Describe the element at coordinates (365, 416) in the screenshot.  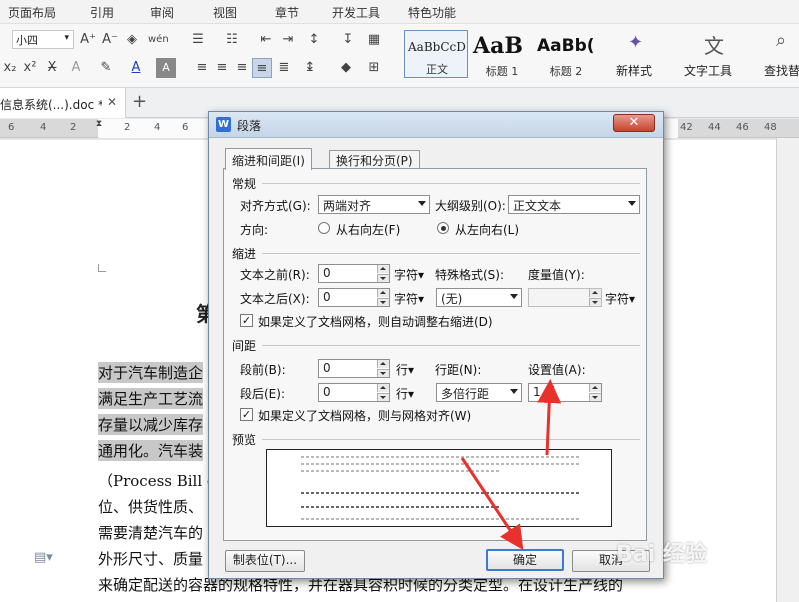
I see `spacing-grid-label: 如果定义了文档网格，则与网格对齐(W)` at that location.